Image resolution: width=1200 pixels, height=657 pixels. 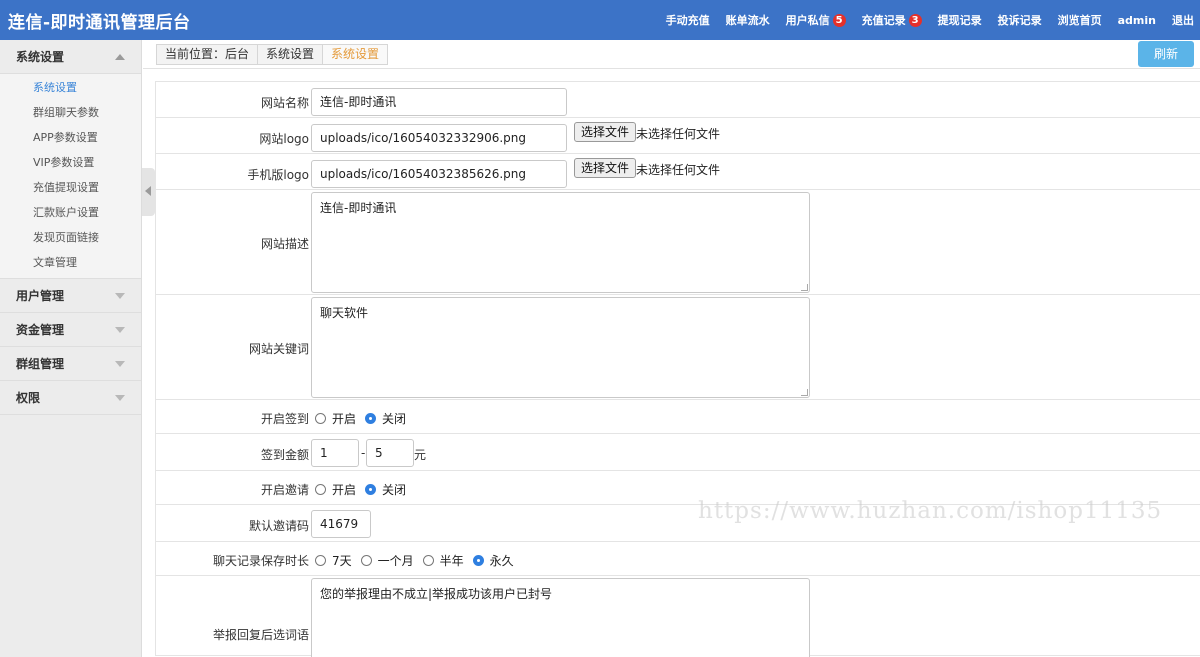 I want to click on site-keywords-textarea: 聊天软件, so click(x=560, y=347).